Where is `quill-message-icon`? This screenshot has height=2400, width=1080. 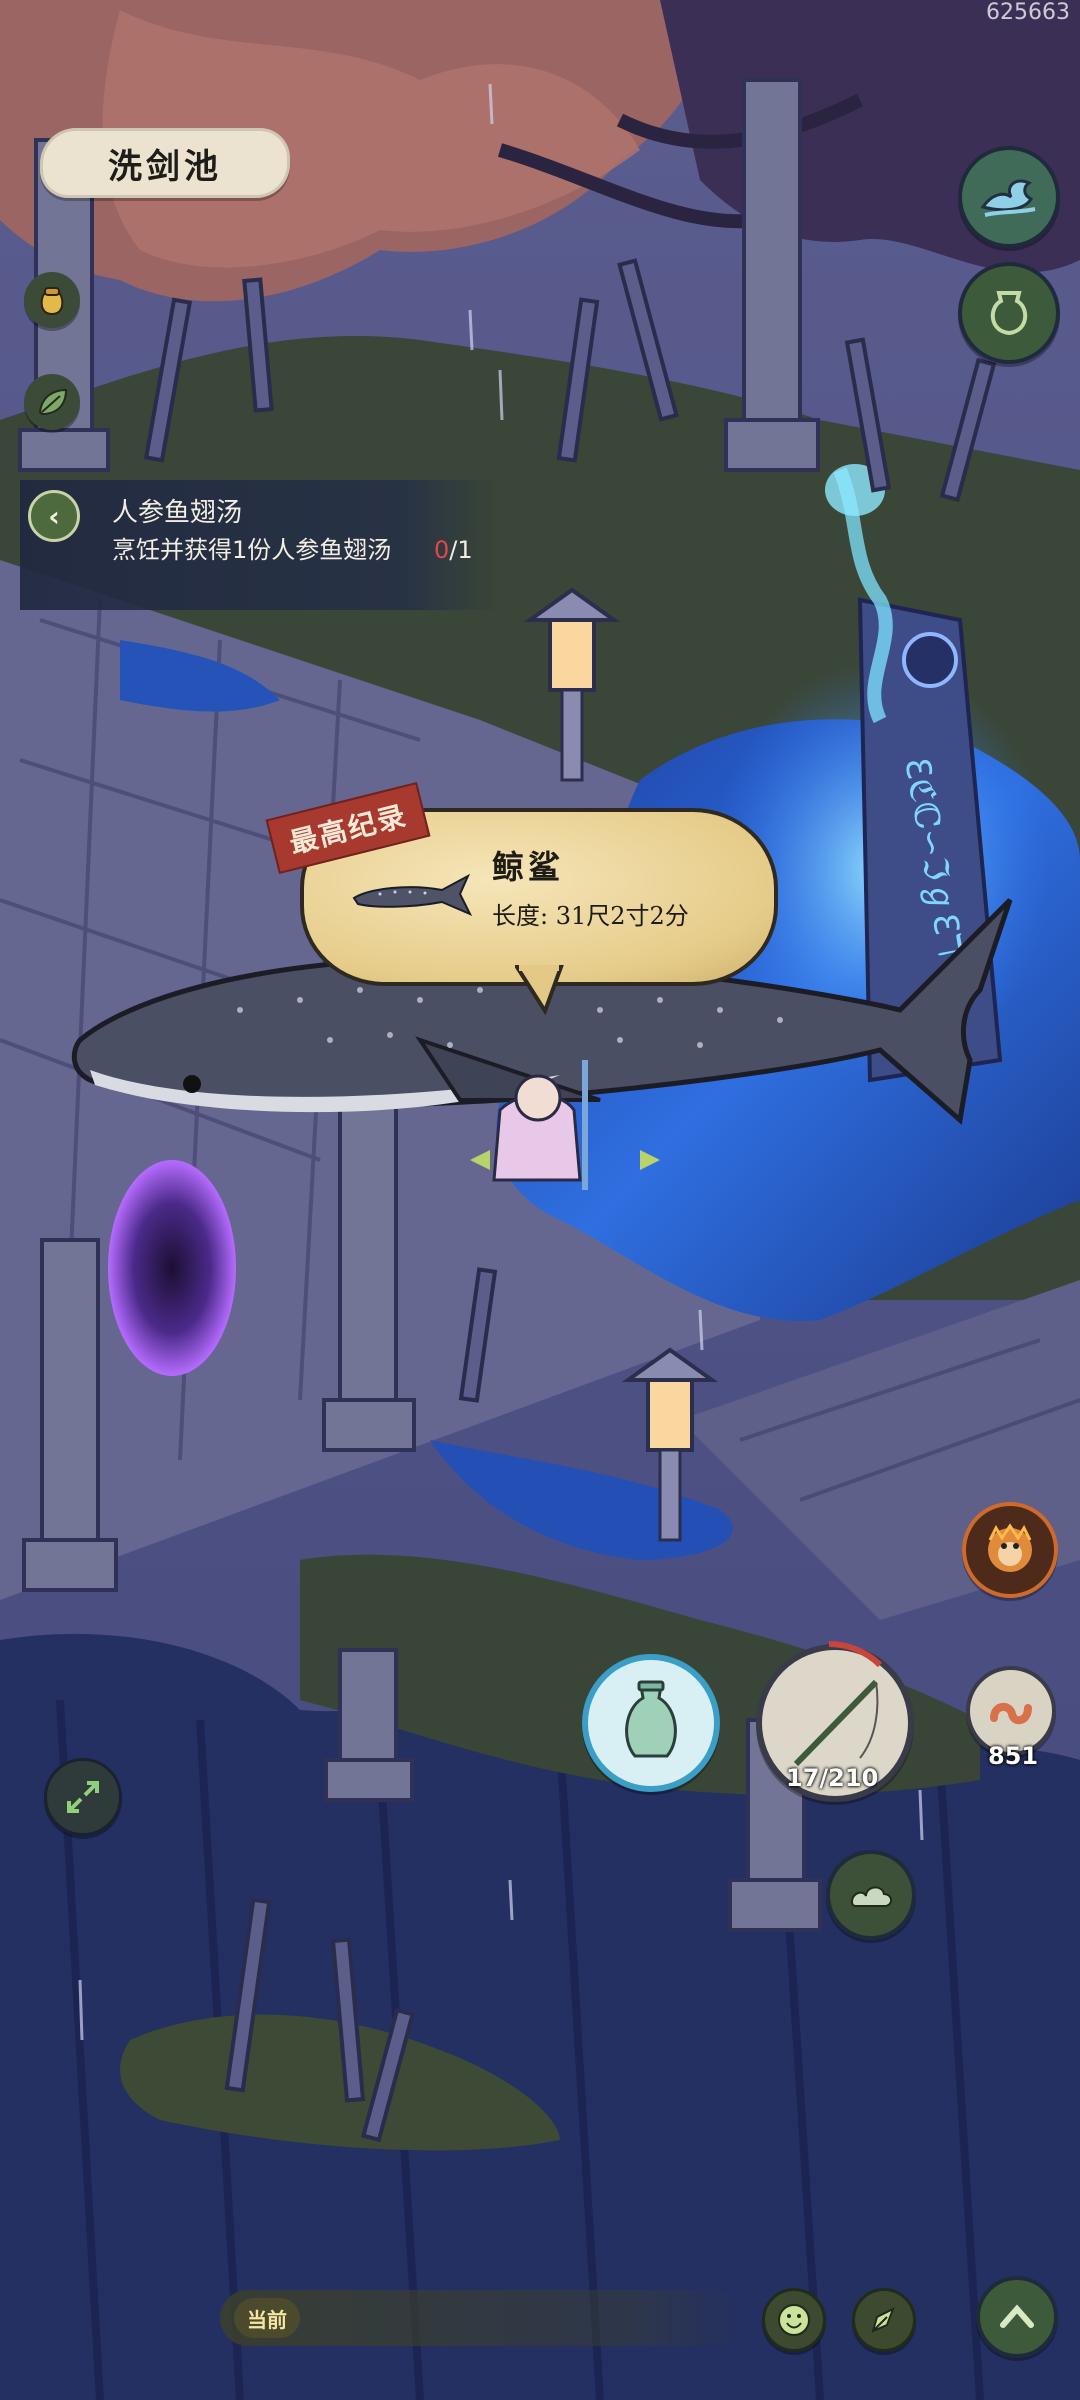
quill-message-icon is located at coordinates (883, 2319).